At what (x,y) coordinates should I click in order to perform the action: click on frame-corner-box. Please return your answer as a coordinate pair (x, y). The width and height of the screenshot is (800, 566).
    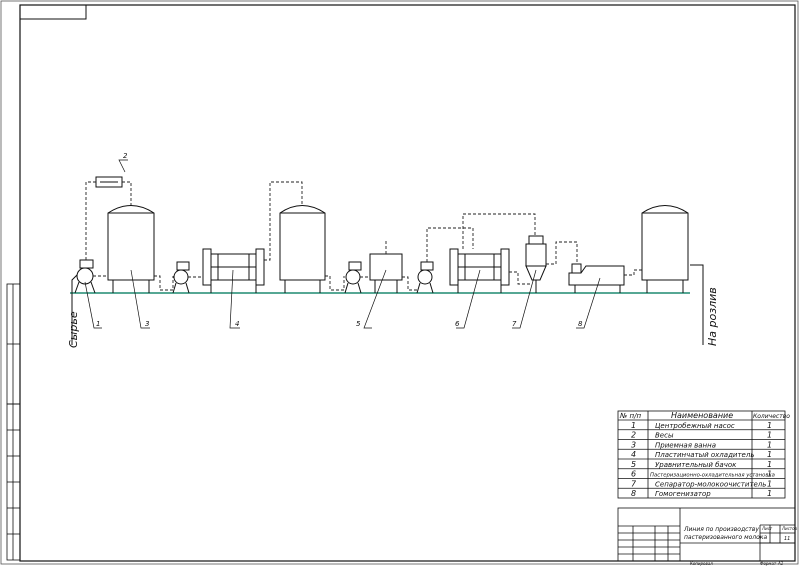
    Looking at the image, I should click on (53, 12).